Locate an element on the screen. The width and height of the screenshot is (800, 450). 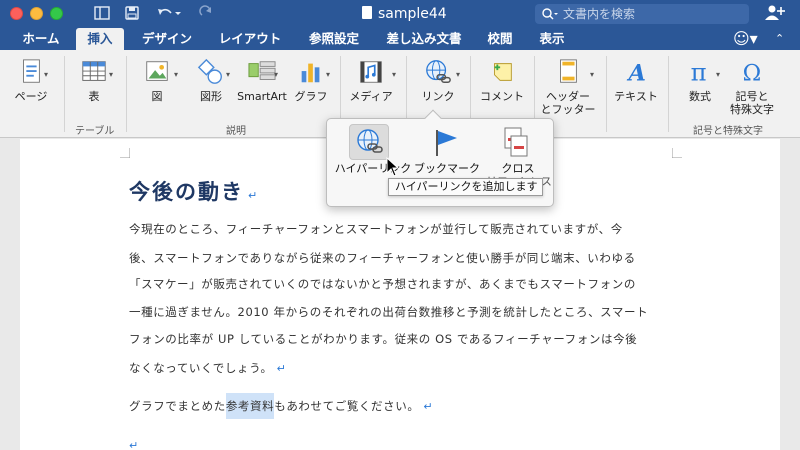
tab-home: ホーム is located at coordinates (41, 39).